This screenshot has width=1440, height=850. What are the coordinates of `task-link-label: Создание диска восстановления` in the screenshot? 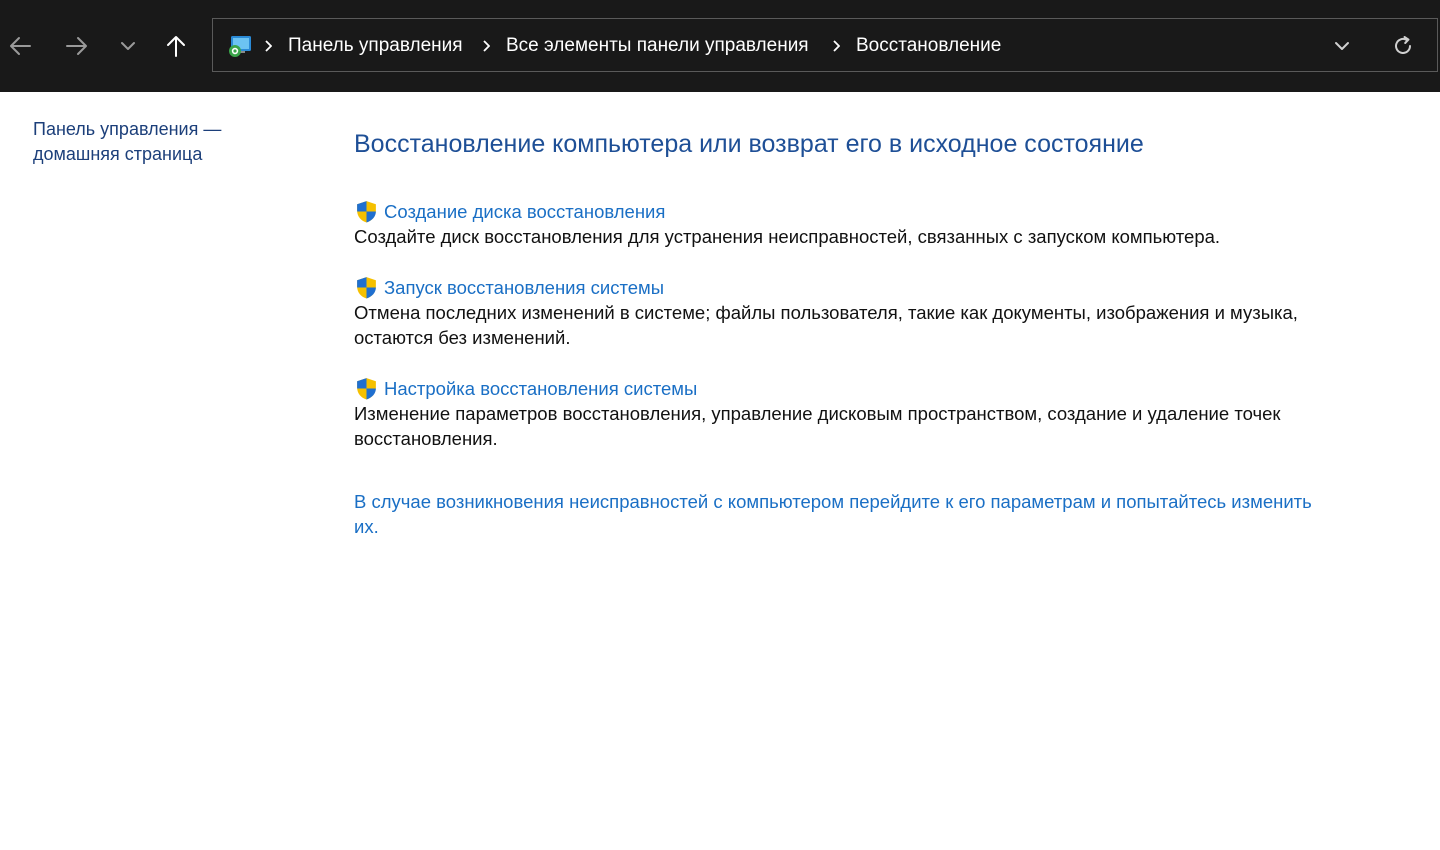 It's located at (524, 212).